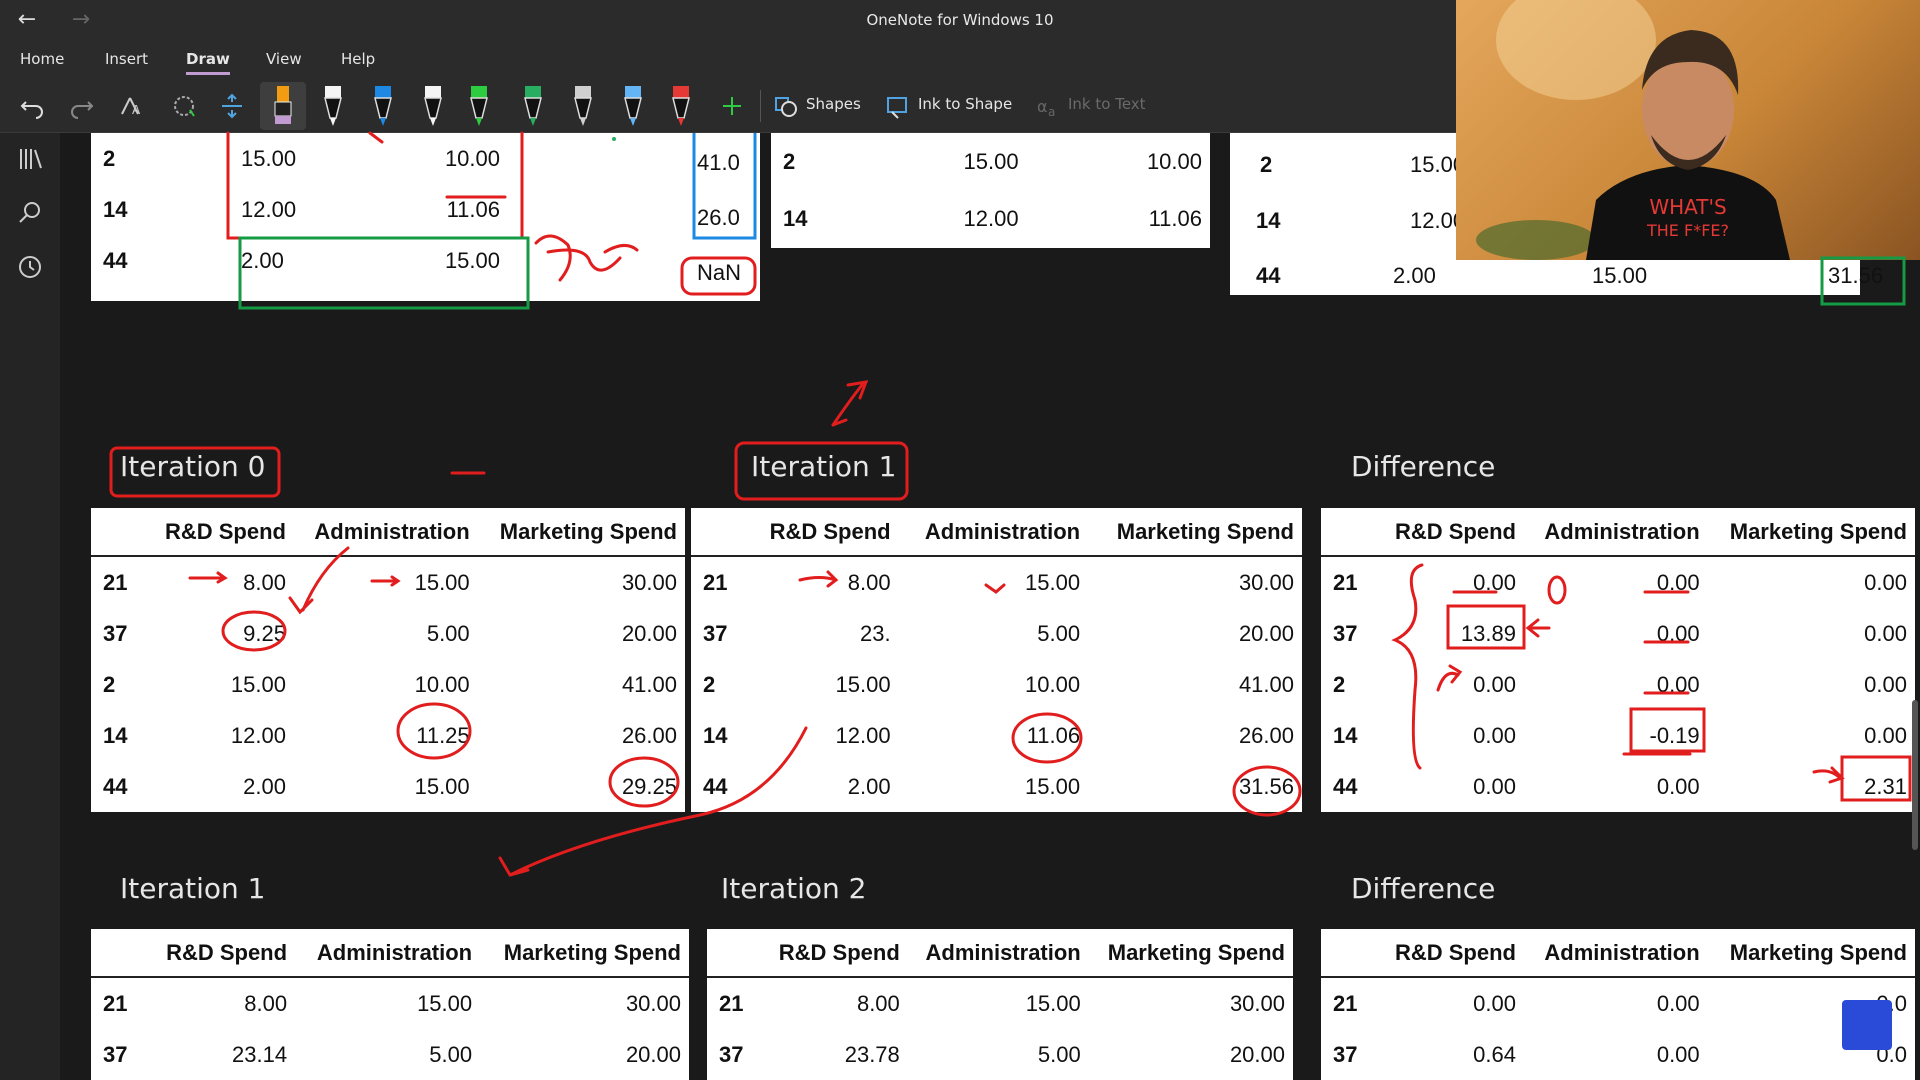  I want to click on shirt-text-line2: THE F*FE?, so click(1687, 230).